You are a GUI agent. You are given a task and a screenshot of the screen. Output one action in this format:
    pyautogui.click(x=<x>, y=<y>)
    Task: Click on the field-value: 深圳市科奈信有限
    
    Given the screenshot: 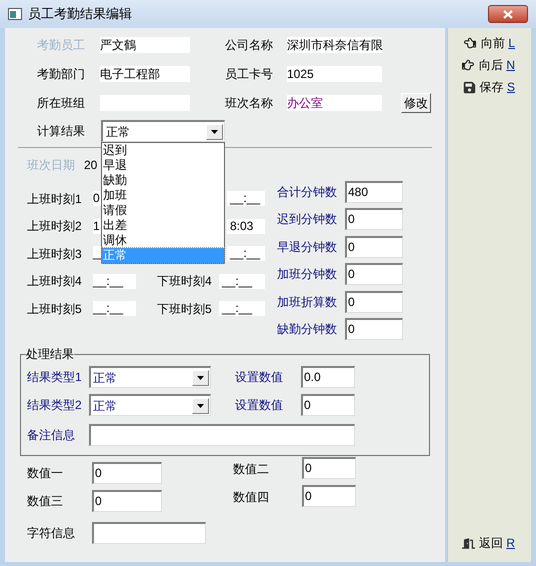 What is the action you would take?
    pyautogui.click(x=334, y=44)
    